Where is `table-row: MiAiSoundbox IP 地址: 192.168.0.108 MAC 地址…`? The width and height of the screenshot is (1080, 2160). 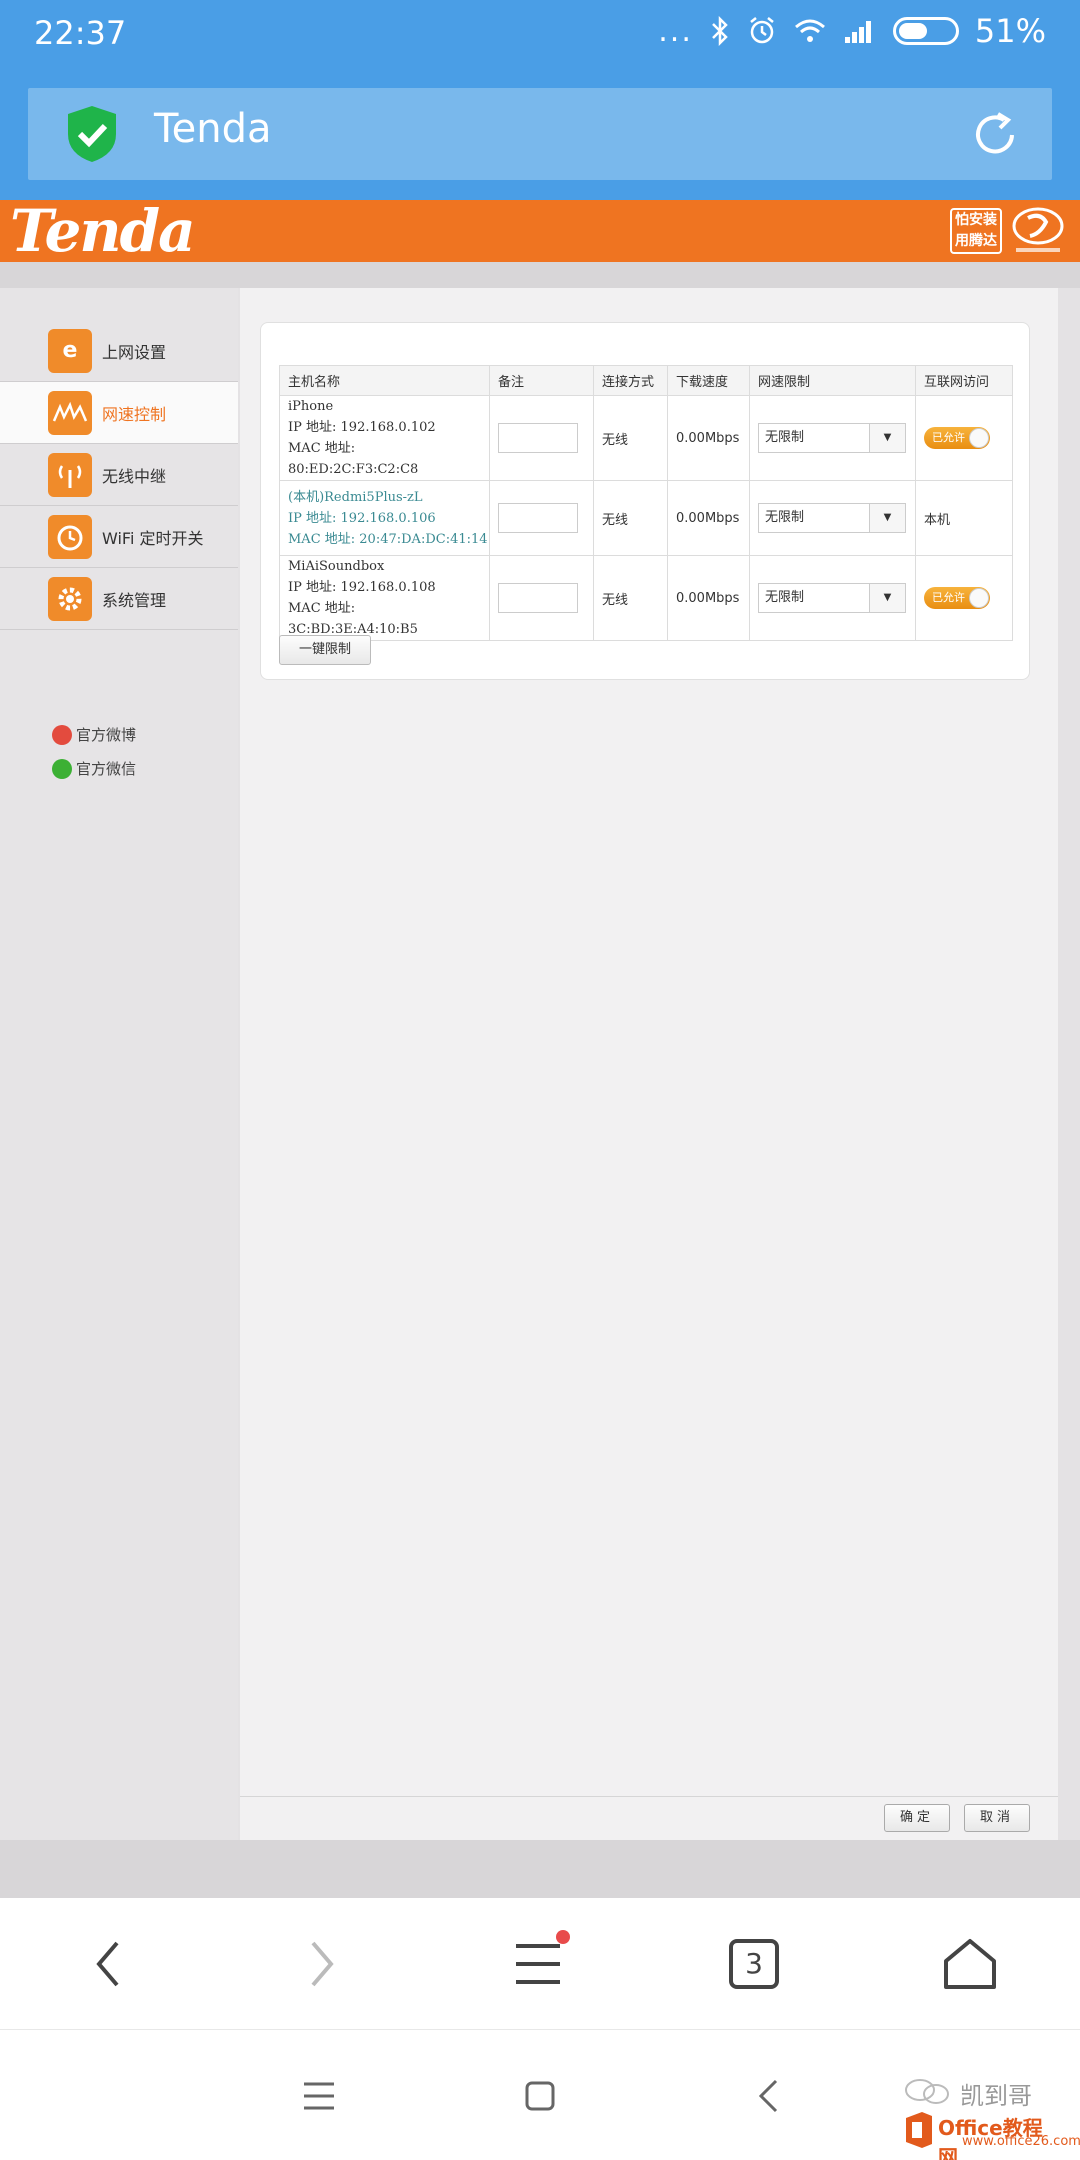
table-row: MiAiSoundbox IP 地址: 192.168.0.108 MAC 地址… is located at coordinates (646, 598).